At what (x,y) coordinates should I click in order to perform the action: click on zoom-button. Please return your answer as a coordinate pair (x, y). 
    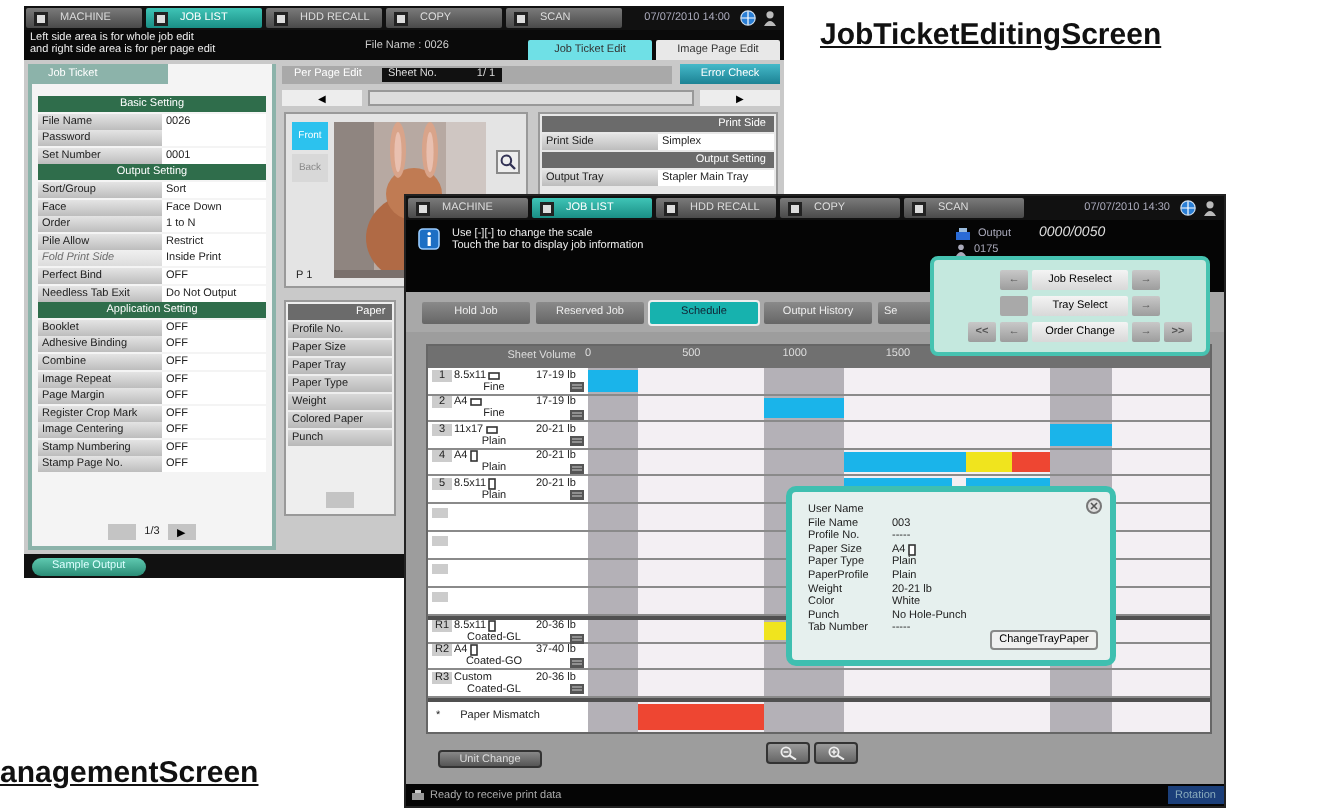
    Looking at the image, I should click on (508, 162).